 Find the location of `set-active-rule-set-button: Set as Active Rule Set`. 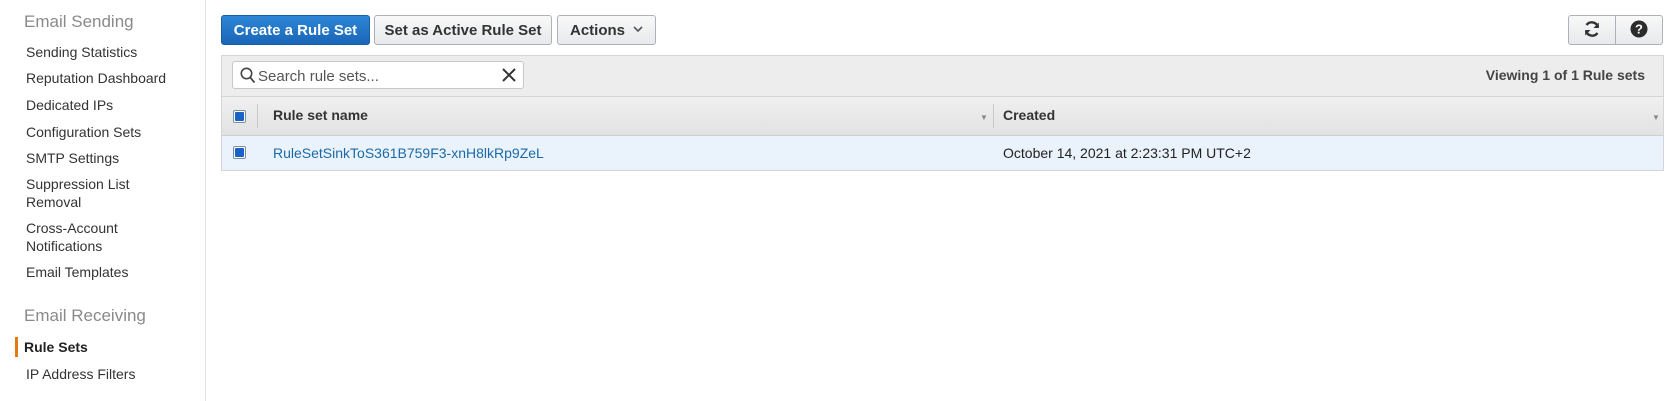

set-active-rule-set-button: Set as Active Rule Set is located at coordinates (463, 30).